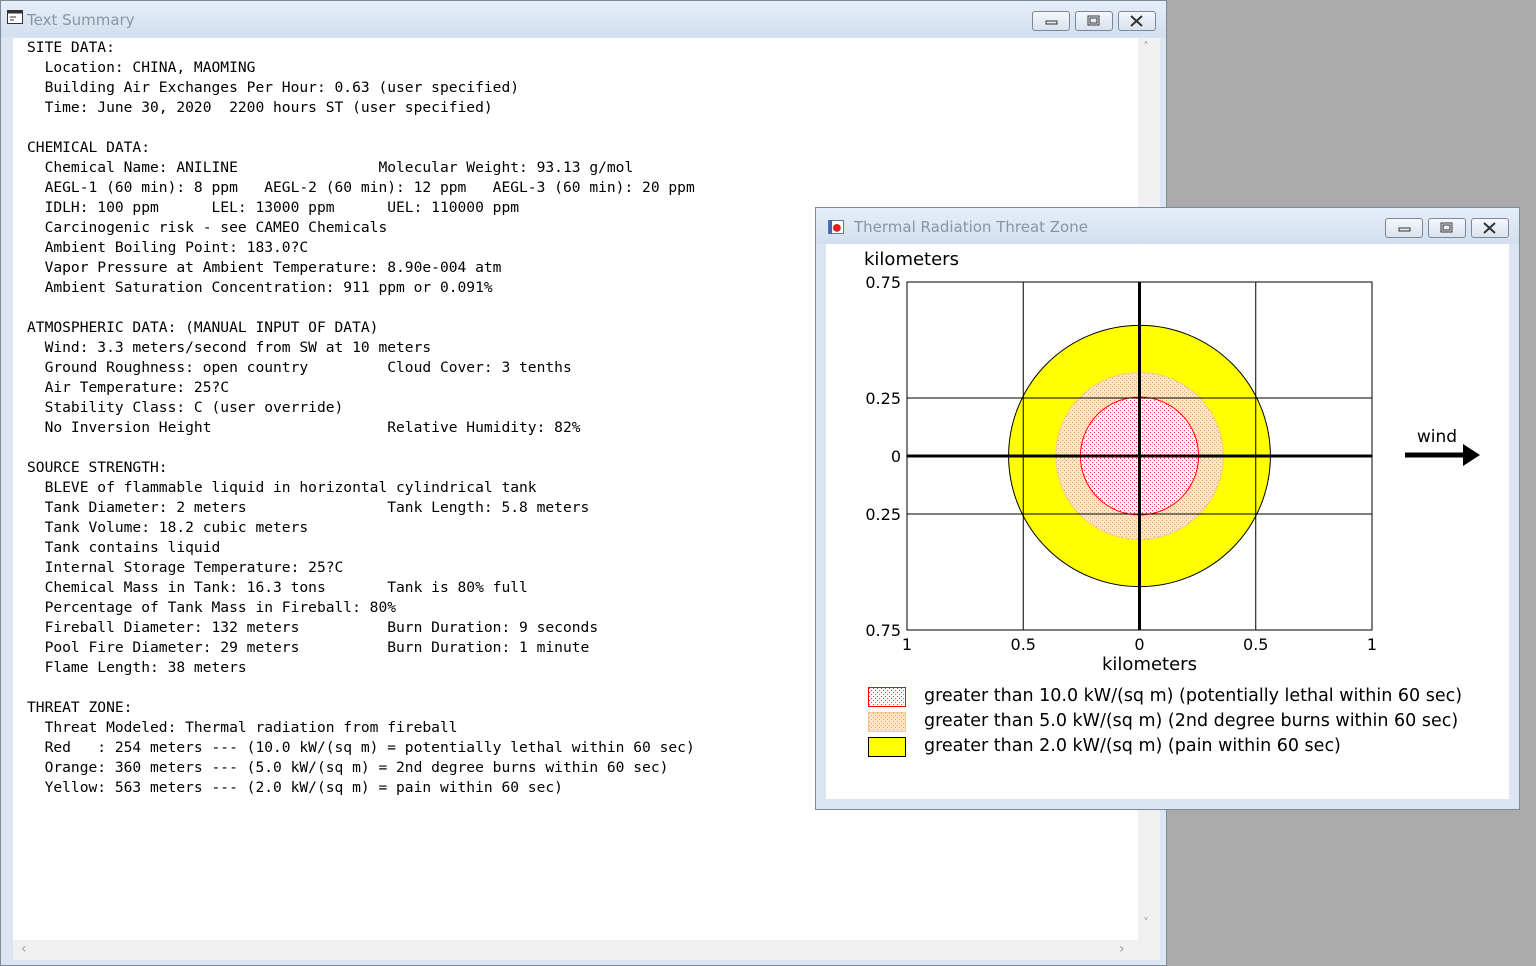 The height and width of the screenshot is (966, 1536). Describe the element at coordinates (1471, 455) in the screenshot. I see `wind-arrow-icon` at that location.